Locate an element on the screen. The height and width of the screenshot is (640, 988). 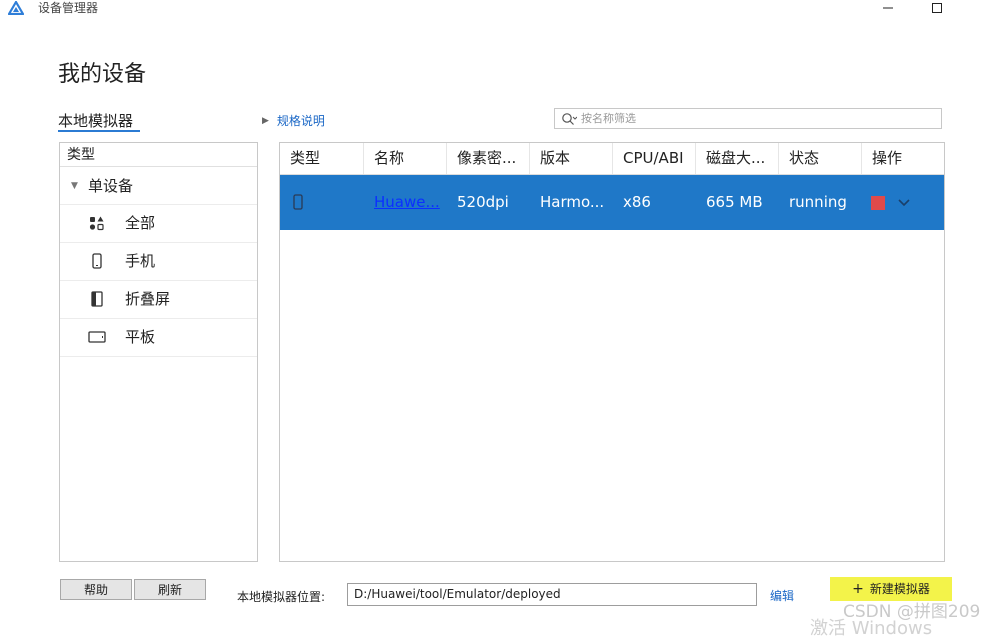
sidebar-item-phone: 手机 is located at coordinates (158, 262).